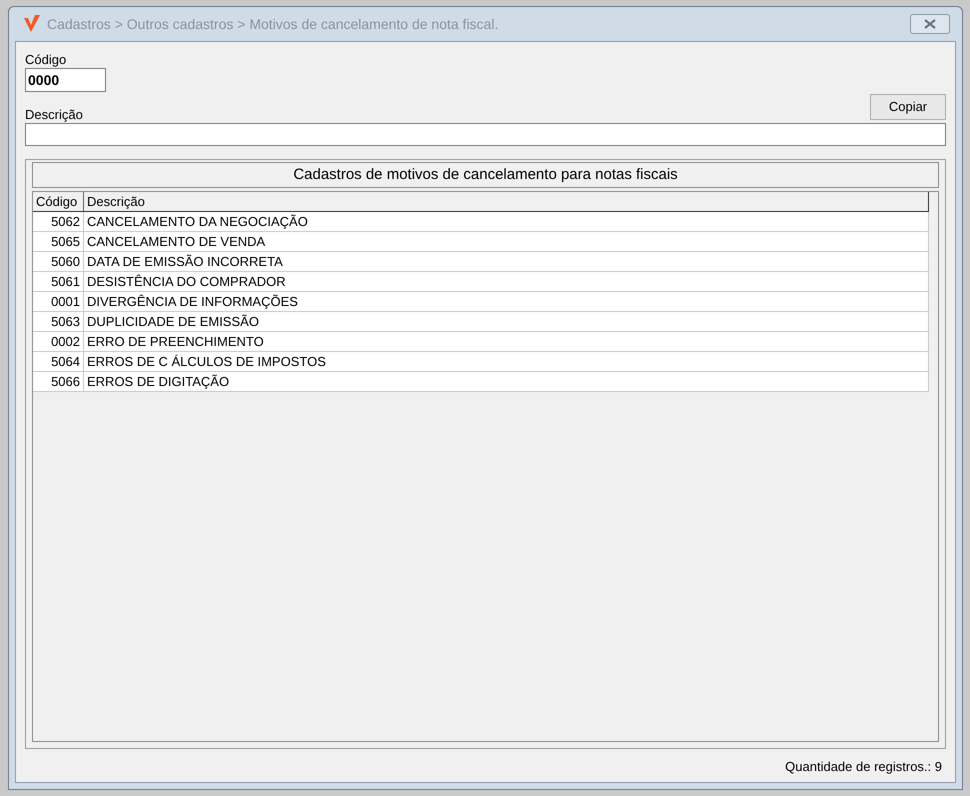 This screenshot has width=970, height=796. What do you see at coordinates (186, 282) in the screenshot?
I see `table-cell-text: DESISTÊNCIA DO COMPRADOR` at bounding box center [186, 282].